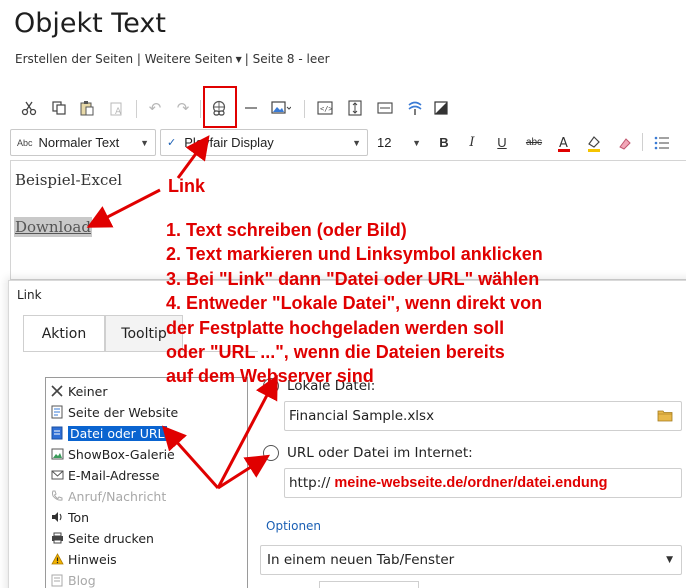 This screenshot has width=686, height=588. Describe the element at coordinates (251, 108) in the screenshot. I see `horizontal-line-icon` at that location.